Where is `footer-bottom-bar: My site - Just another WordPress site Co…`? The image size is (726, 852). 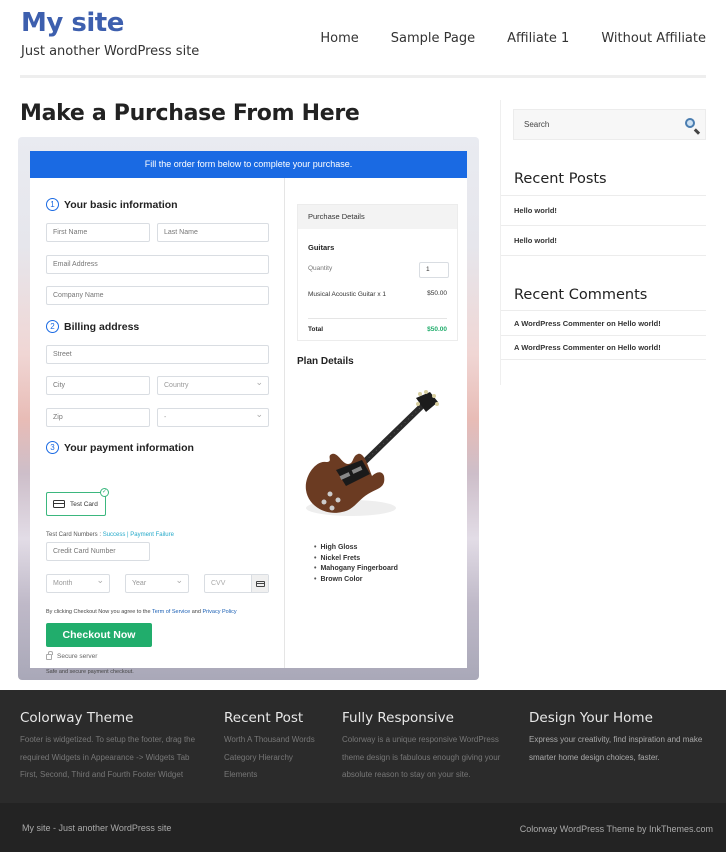
footer-bottom-bar: My site - Just another WordPress site Co… is located at coordinates (363, 827).